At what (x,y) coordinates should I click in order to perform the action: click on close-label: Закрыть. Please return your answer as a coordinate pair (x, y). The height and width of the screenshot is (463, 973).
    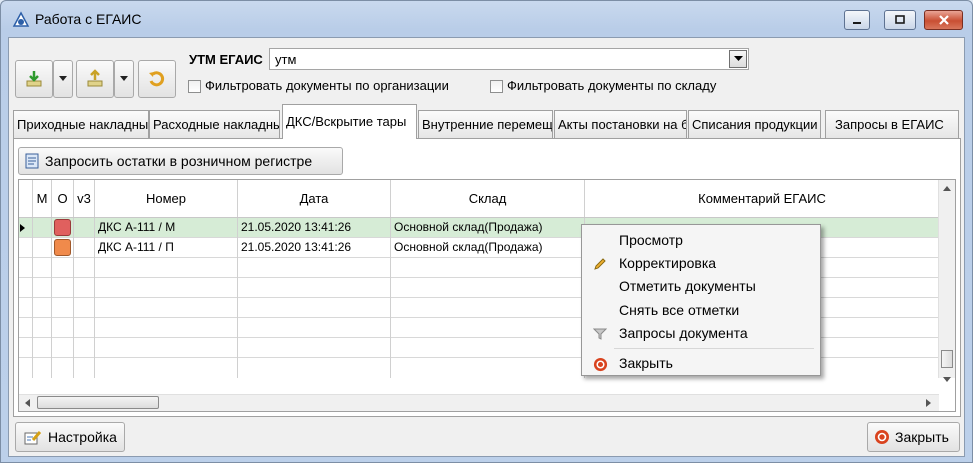
    Looking at the image, I should click on (922, 437).